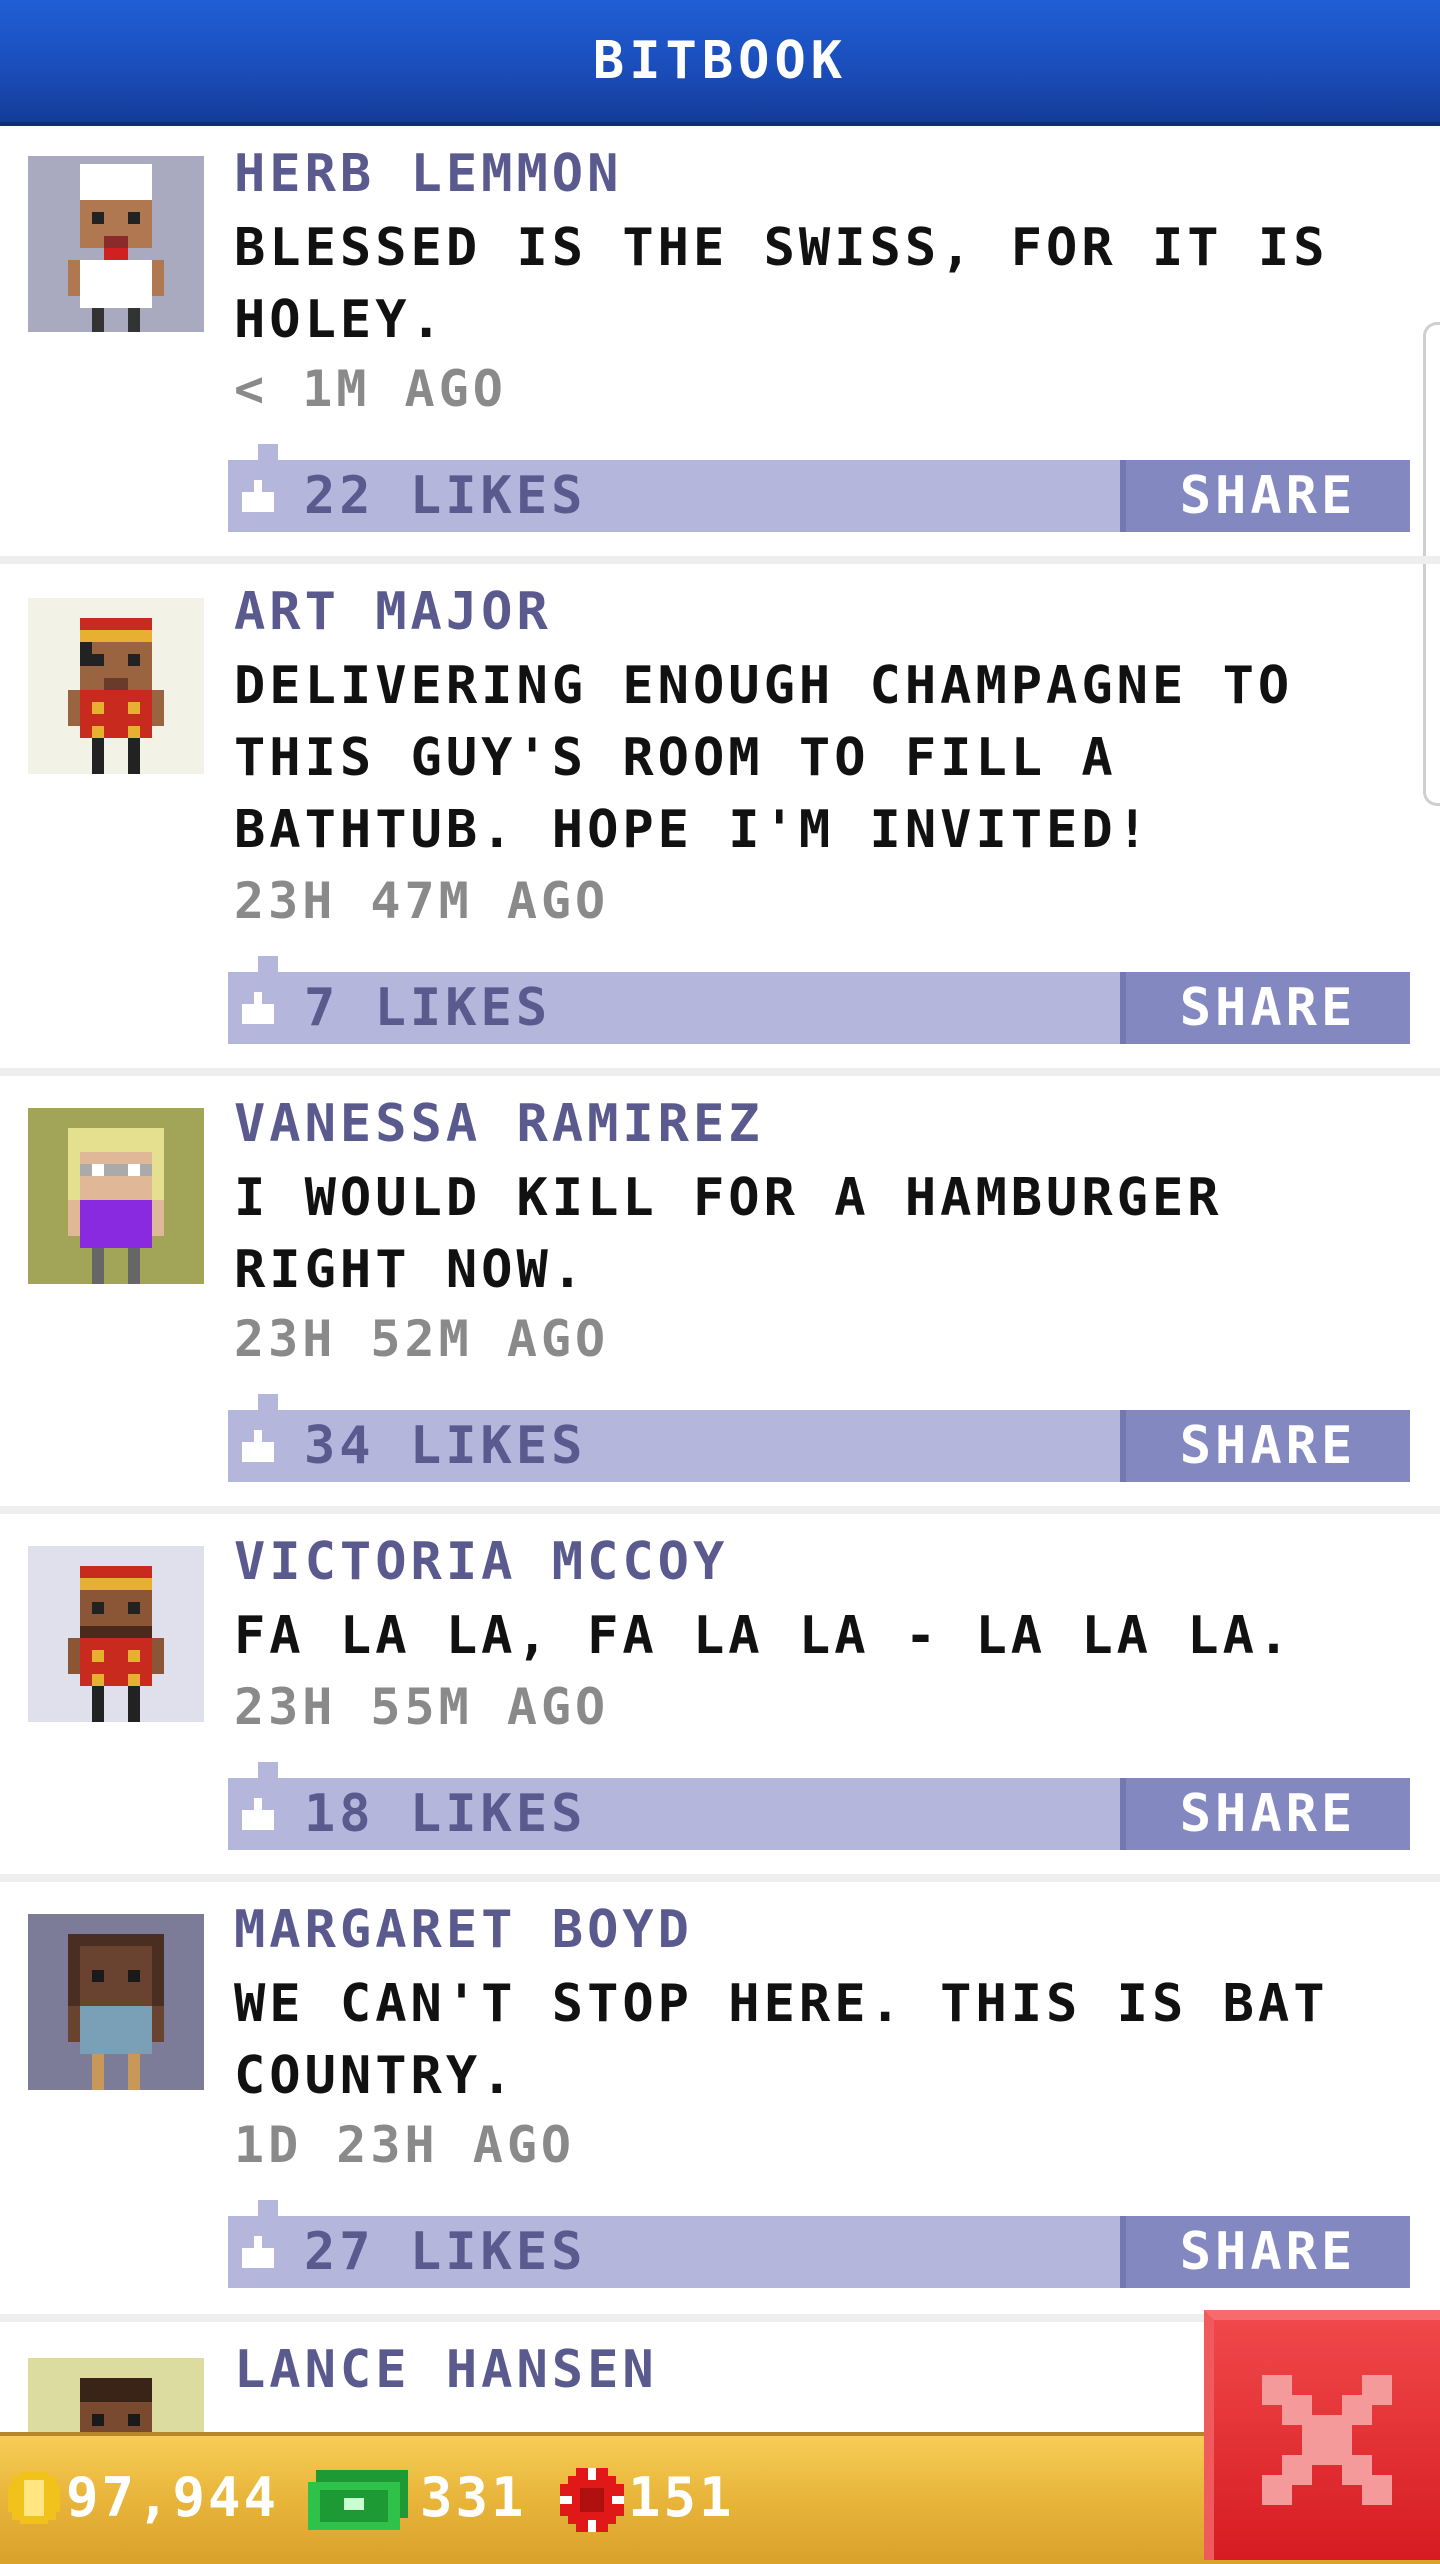 Image resolution: width=1440 pixels, height=2564 pixels. Describe the element at coordinates (116, 244) in the screenshot. I see `chef-avatar-icon` at that location.